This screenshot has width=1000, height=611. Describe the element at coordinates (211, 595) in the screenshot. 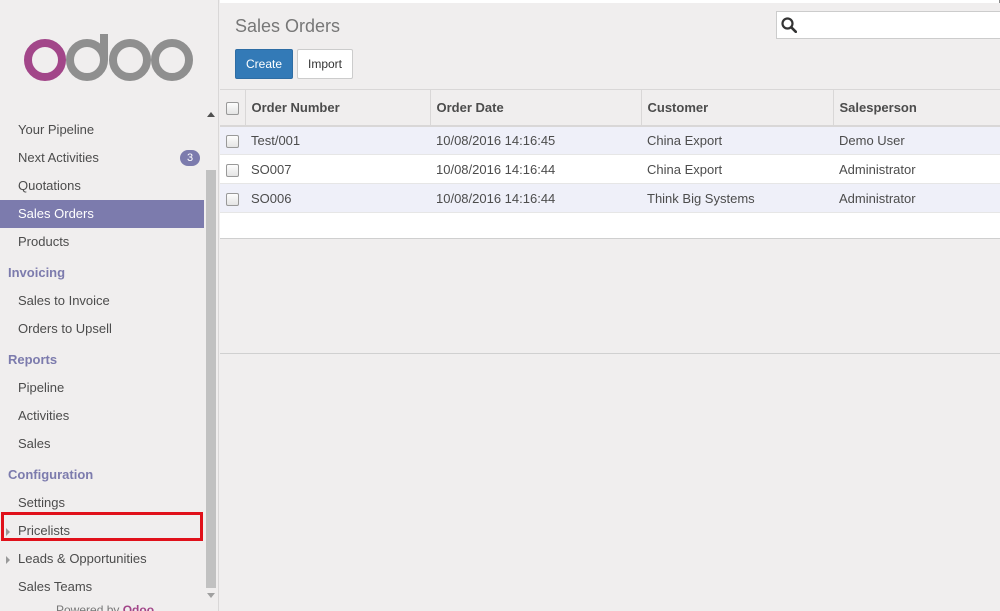

I see `arrow-down-icon` at that location.